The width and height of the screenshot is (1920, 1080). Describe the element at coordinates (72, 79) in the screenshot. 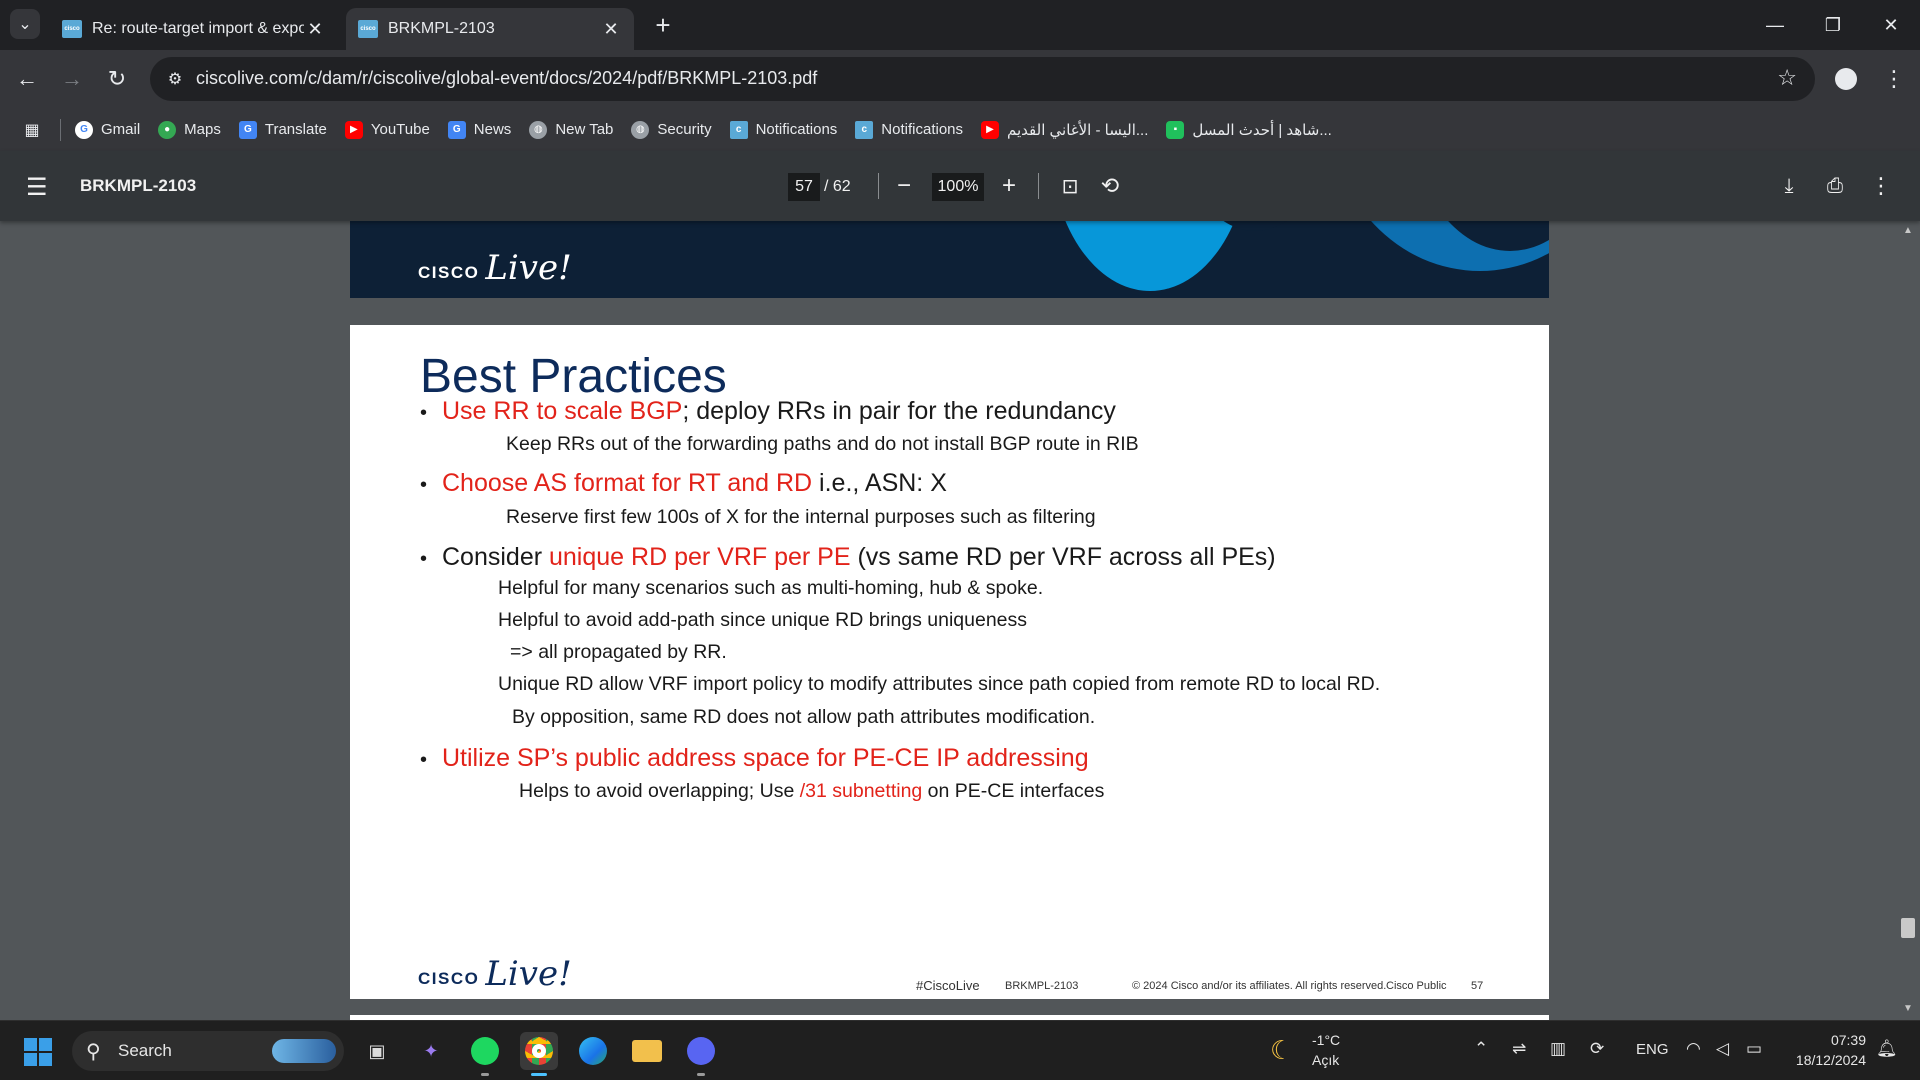

I see `forward-button: →` at that location.